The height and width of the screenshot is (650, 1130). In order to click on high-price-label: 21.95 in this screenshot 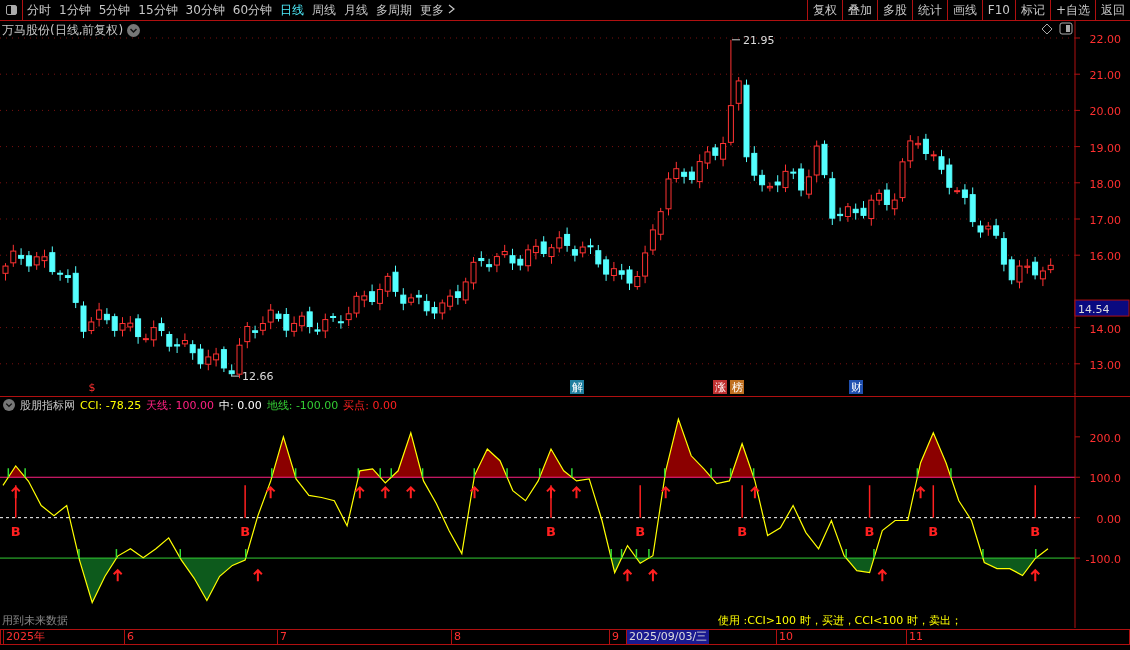, I will do `click(759, 40)`.